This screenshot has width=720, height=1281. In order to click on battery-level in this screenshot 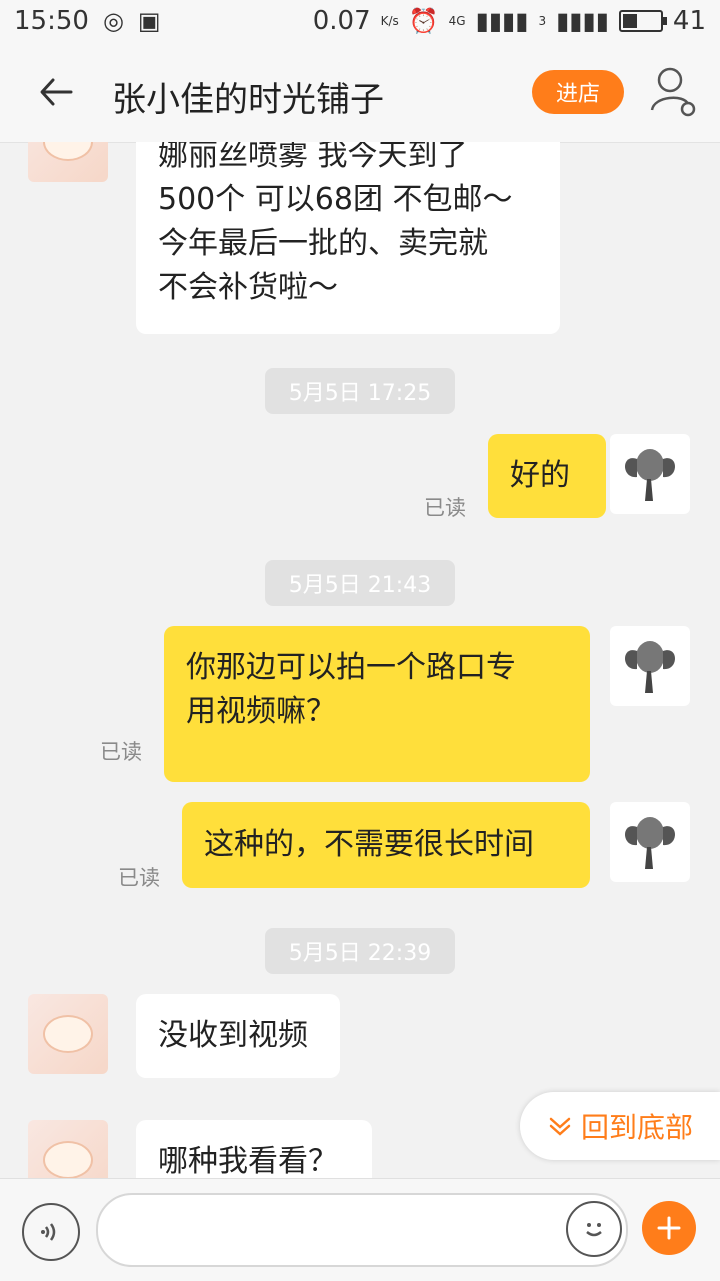, I will do `click(629, 21)`.